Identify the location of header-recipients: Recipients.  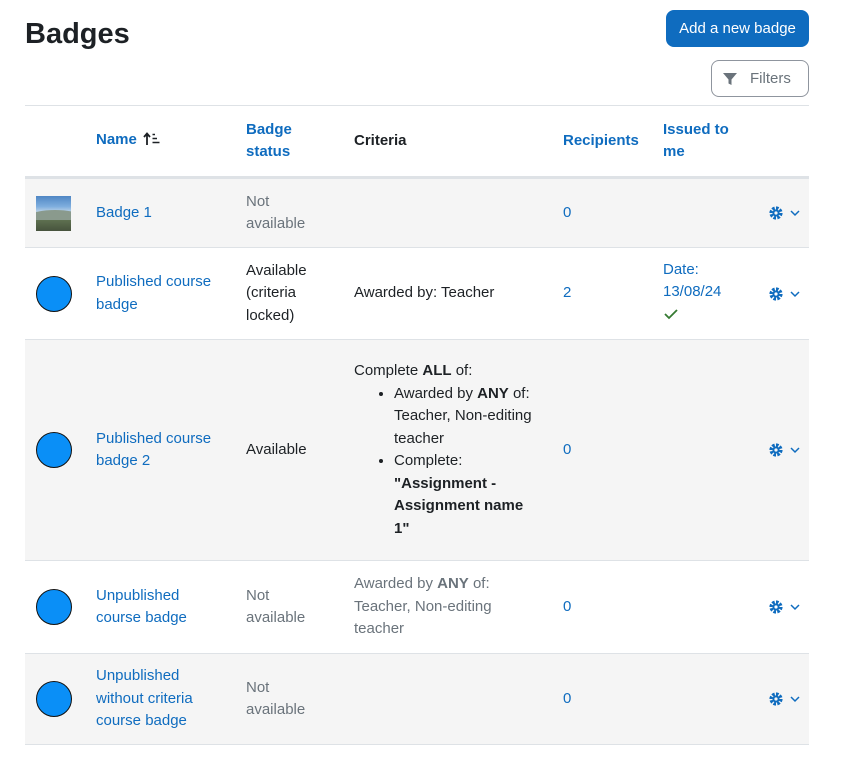
(602, 142).